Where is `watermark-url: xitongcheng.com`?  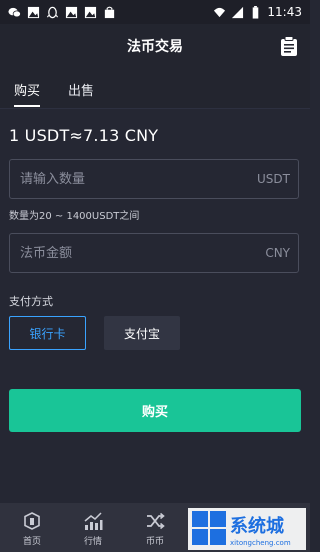 watermark-url: xitongcheng.com is located at coordinates (260, 543).